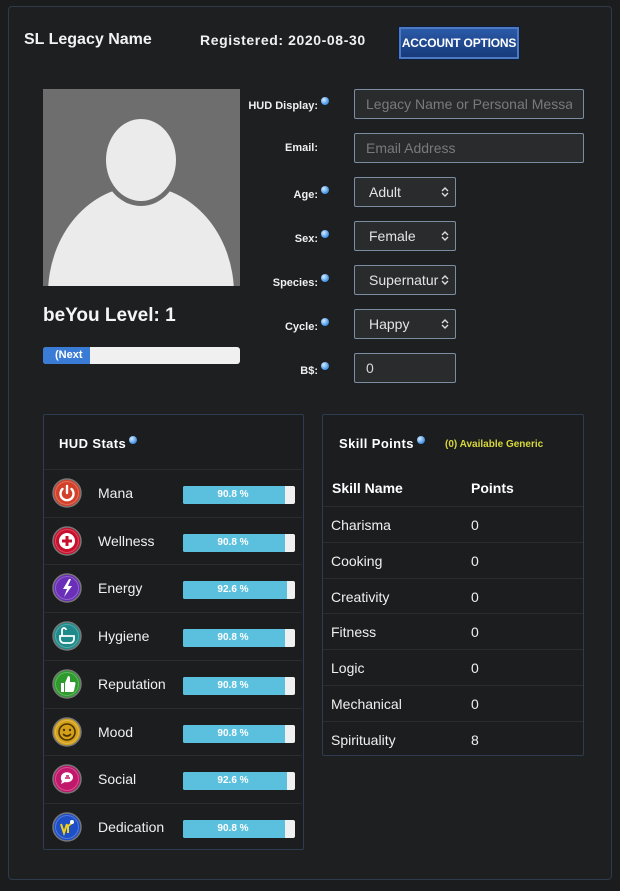 The height and width of the screenshot is (891, 620). I want to click on stat-progress-bar: 92.6 %, so click(239, 781).